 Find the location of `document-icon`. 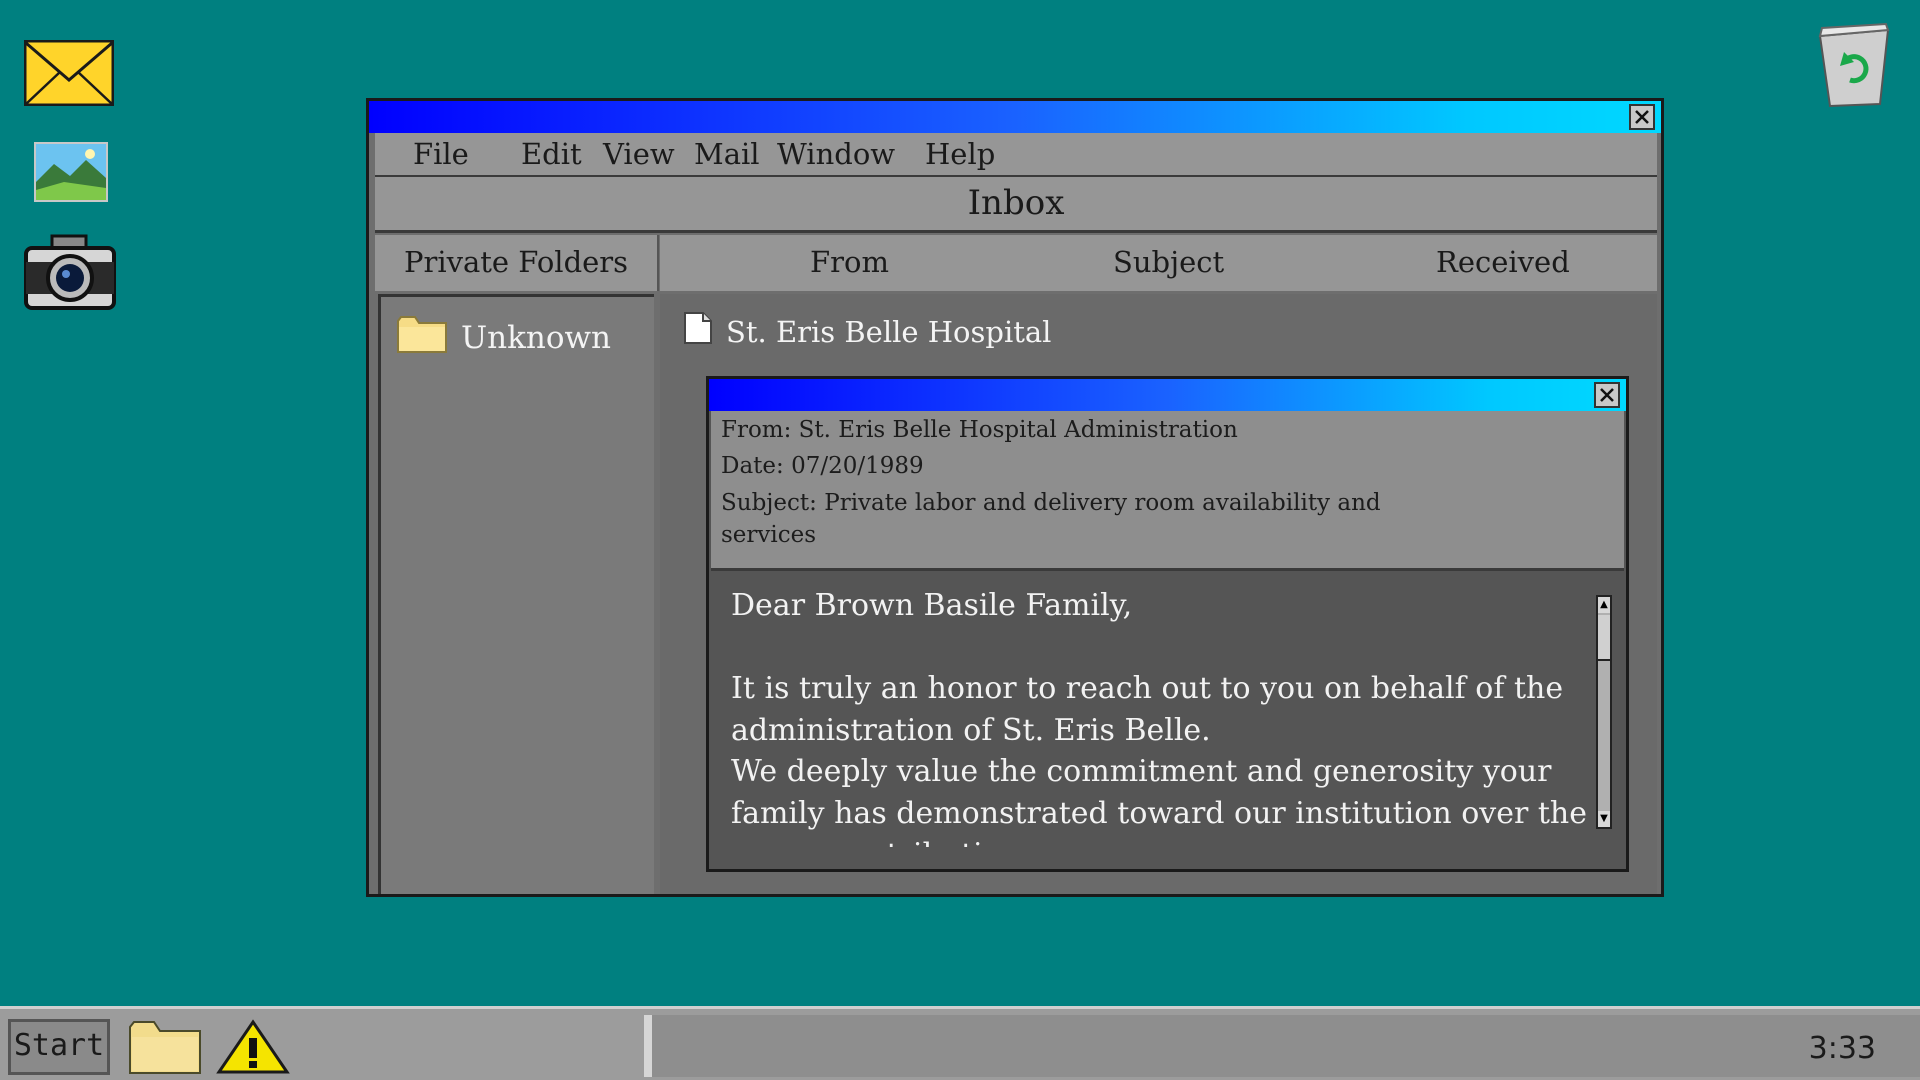

document-icon is located at coordinates (698, 331).